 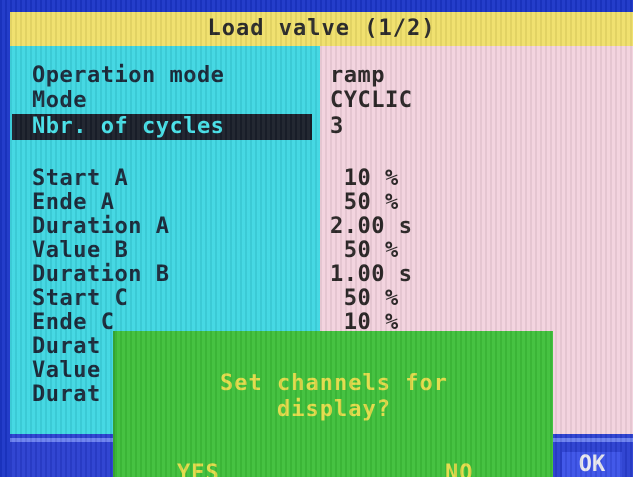 I want to click on param-value-ende-a: 50 %, so click(x=364, y=203).